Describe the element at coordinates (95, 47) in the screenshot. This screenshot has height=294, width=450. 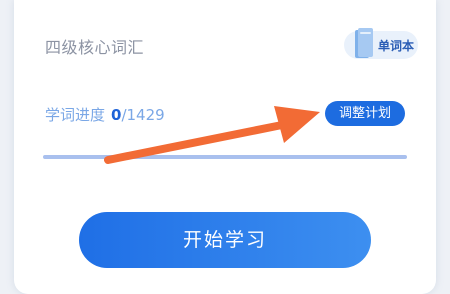
I see `book-title: 四级核心词汇` at that location.